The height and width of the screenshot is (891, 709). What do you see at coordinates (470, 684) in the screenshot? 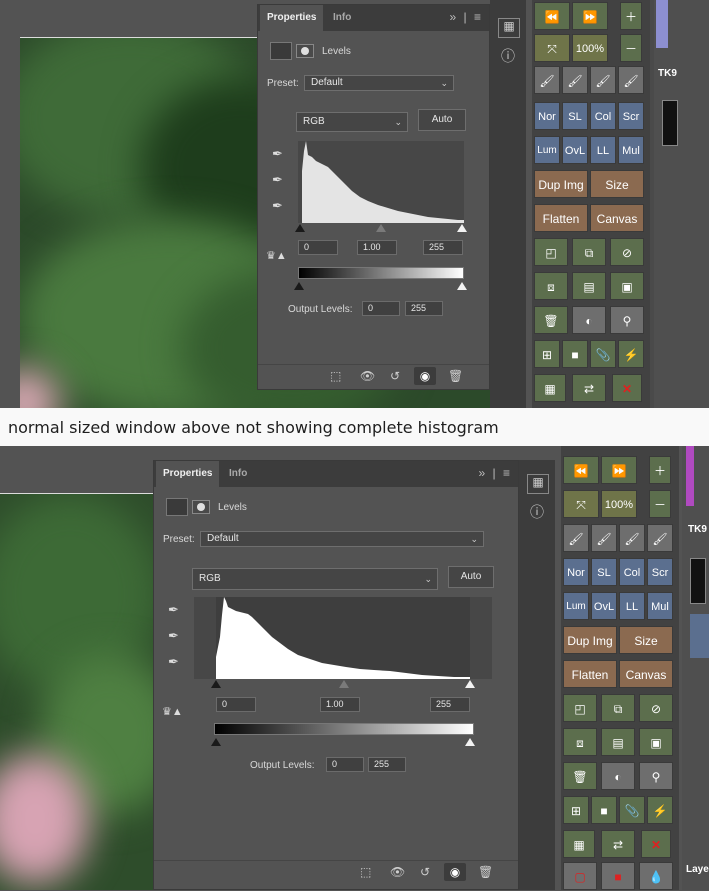
I see `input-white-slider` at bounding box center [470, 684].